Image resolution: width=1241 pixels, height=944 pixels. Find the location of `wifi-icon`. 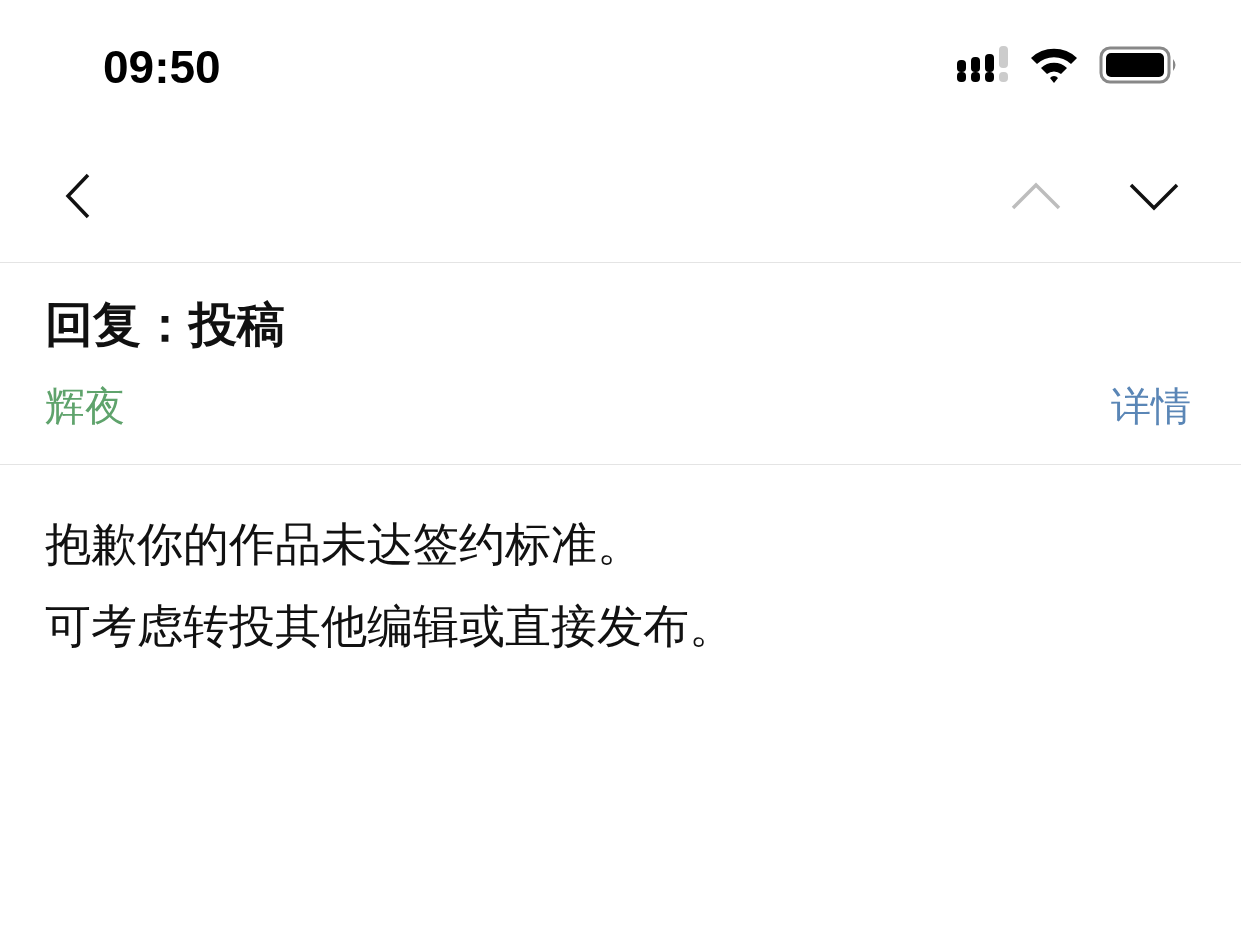

wifi-icon is located at coordinates (1054, 65).